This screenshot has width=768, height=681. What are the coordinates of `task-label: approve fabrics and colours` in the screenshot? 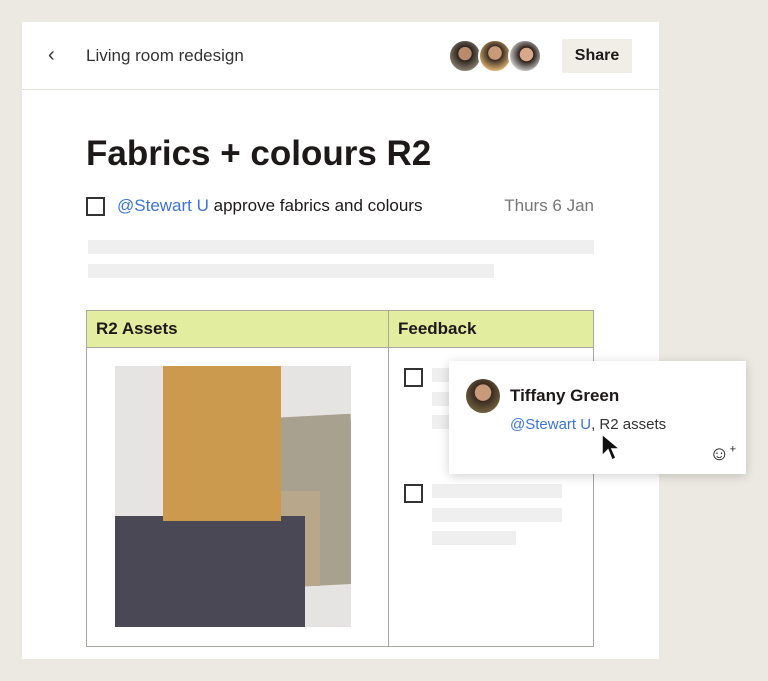 It's located at (315, 205).